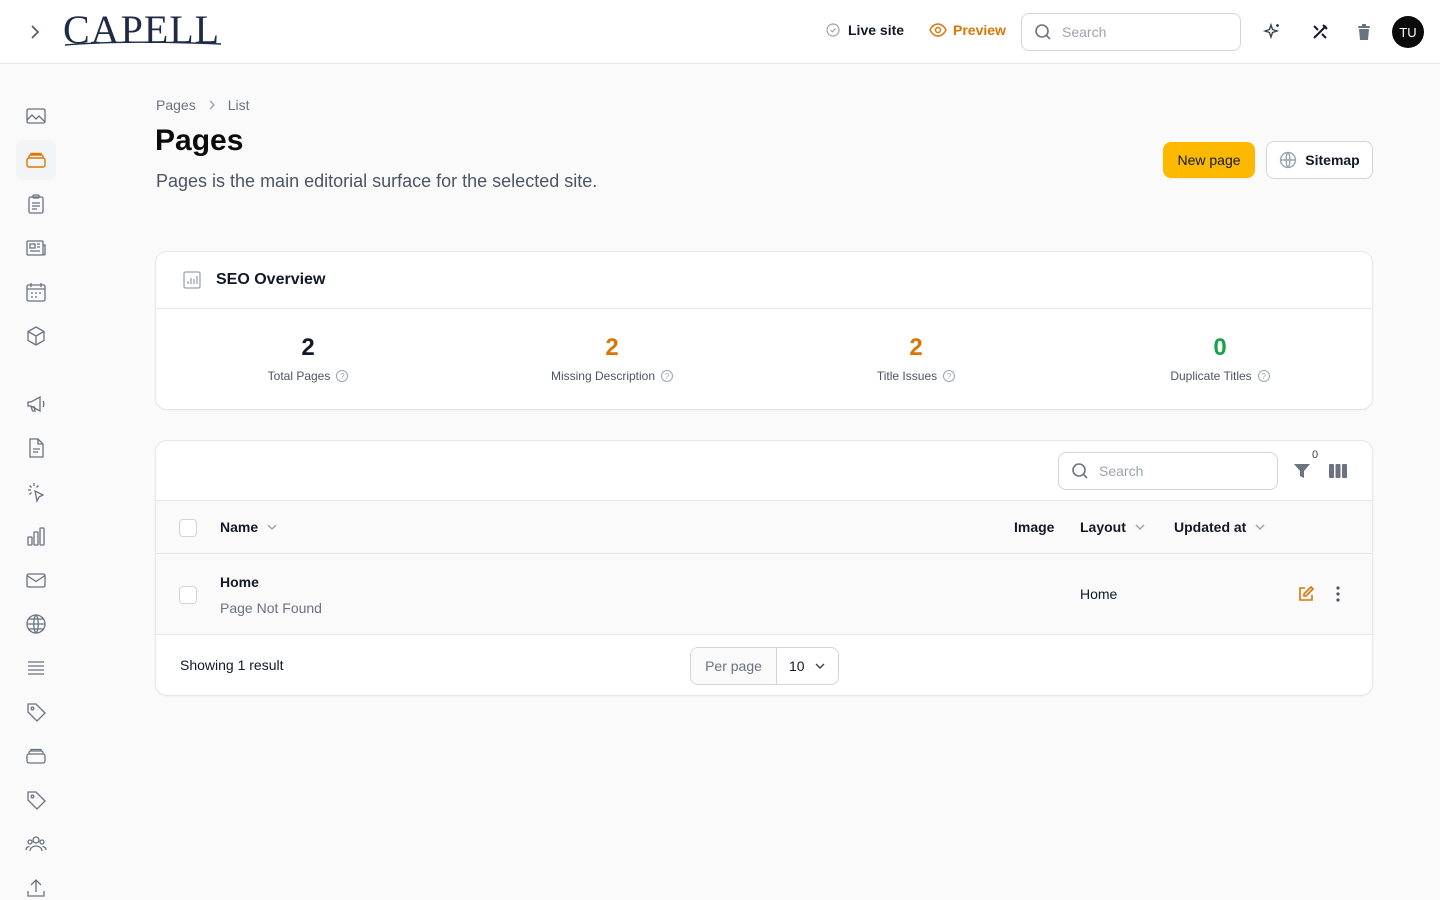  I want to click on ai-sparkles-button, so click(1272, 32).